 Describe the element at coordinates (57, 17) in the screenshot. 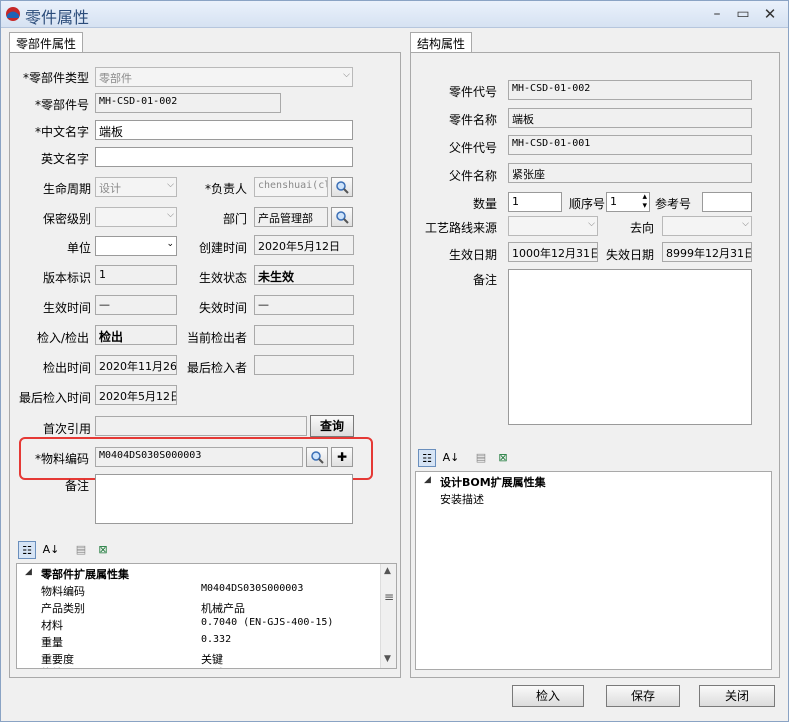

I see `window-title: 零件属性` at that location.